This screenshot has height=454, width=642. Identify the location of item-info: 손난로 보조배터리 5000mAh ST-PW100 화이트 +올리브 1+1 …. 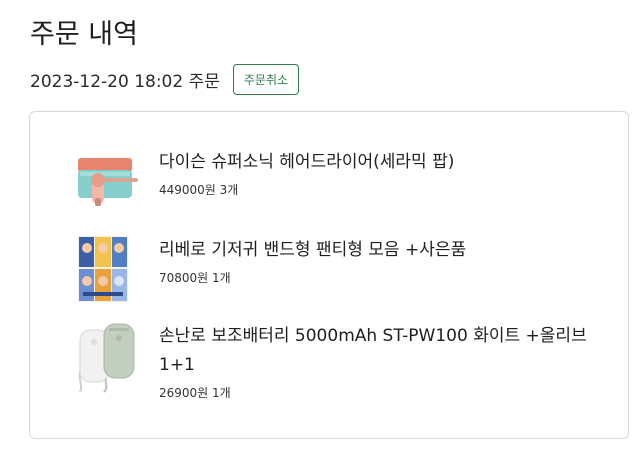
(386, 361).